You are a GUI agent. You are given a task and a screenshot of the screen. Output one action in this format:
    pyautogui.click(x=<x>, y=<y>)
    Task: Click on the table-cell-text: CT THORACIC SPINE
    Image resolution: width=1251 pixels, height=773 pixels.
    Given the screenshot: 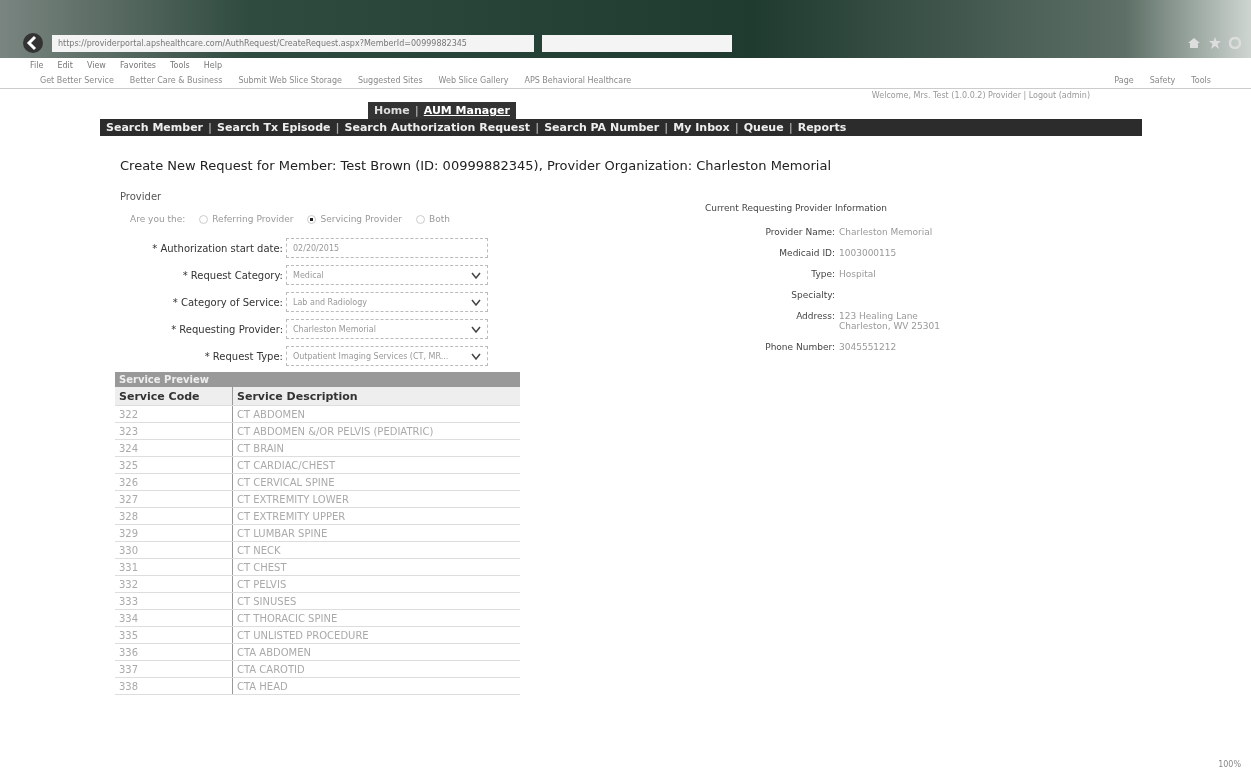 What is the action you would take?
    pyautogui.click(x=287, y=618)
    